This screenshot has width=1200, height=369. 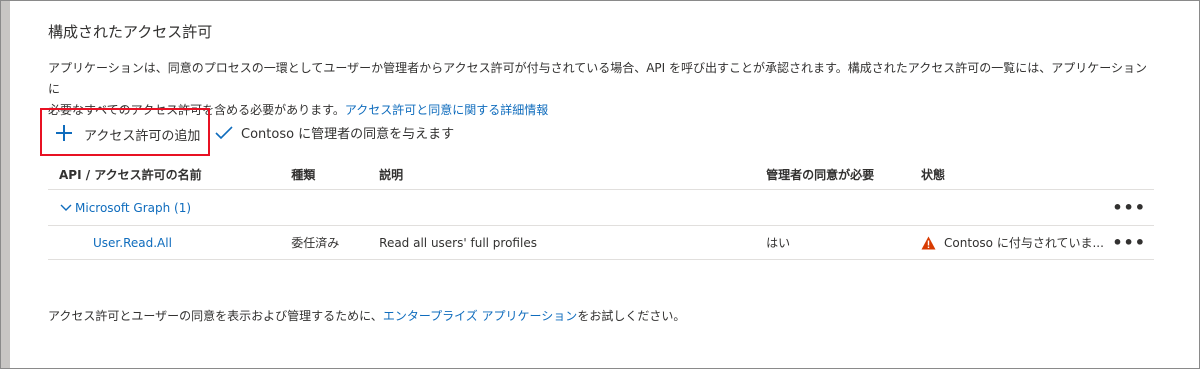 I want to click on plus-icon, so click(x=64, y=133).